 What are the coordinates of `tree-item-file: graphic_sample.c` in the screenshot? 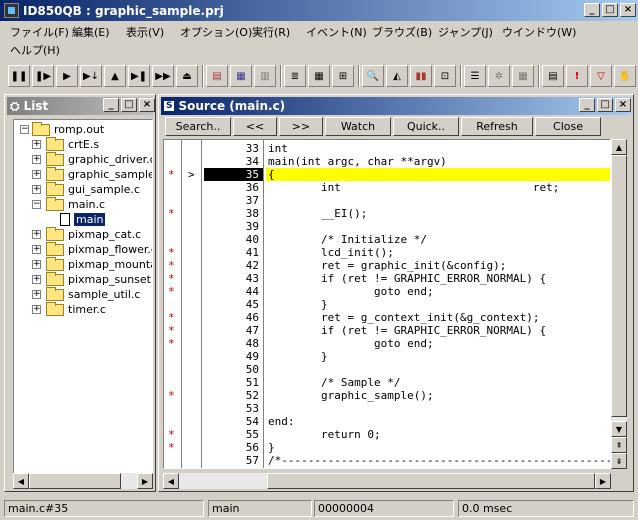 It's located at (99, 174).